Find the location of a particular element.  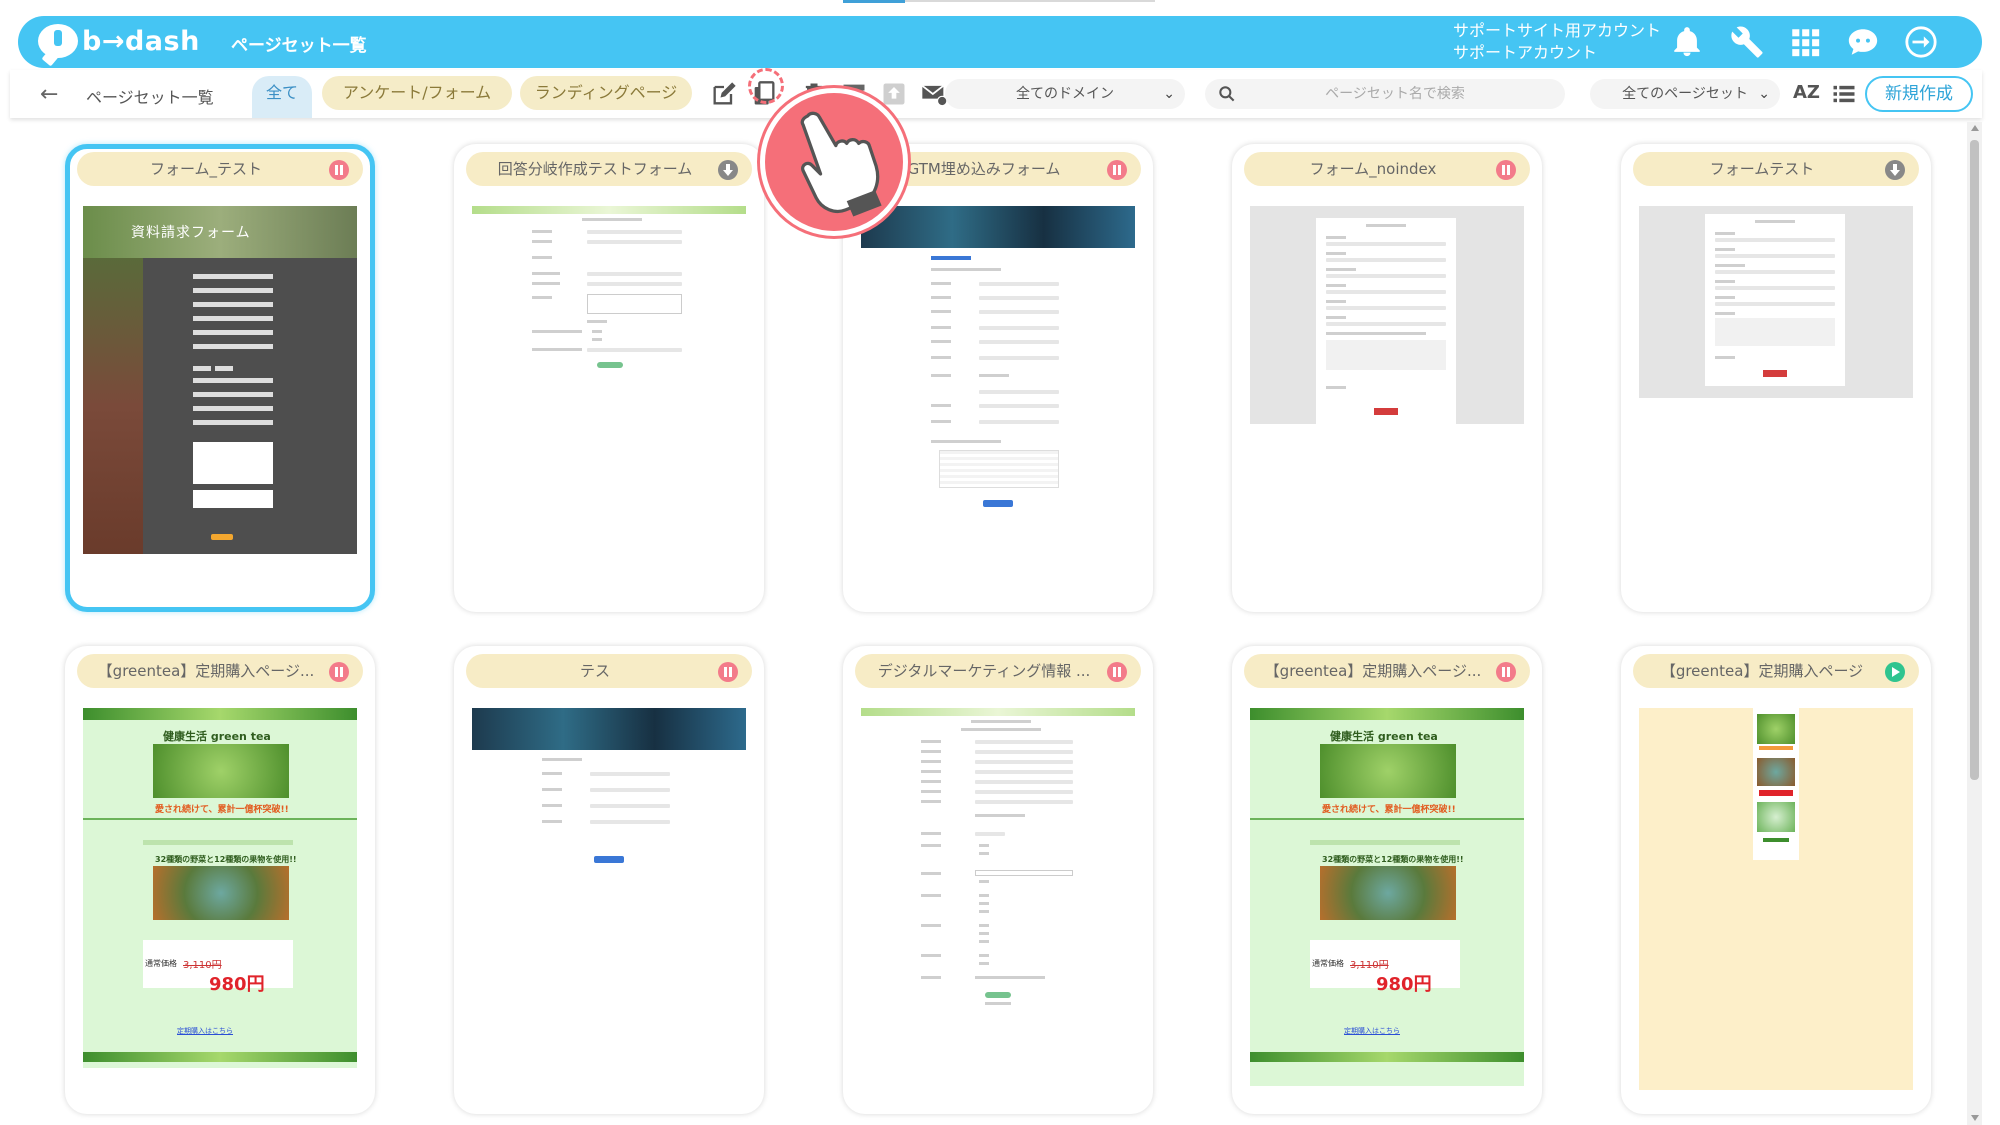

new-create-button: 新規作成 is located at coordinates (1919, 94).